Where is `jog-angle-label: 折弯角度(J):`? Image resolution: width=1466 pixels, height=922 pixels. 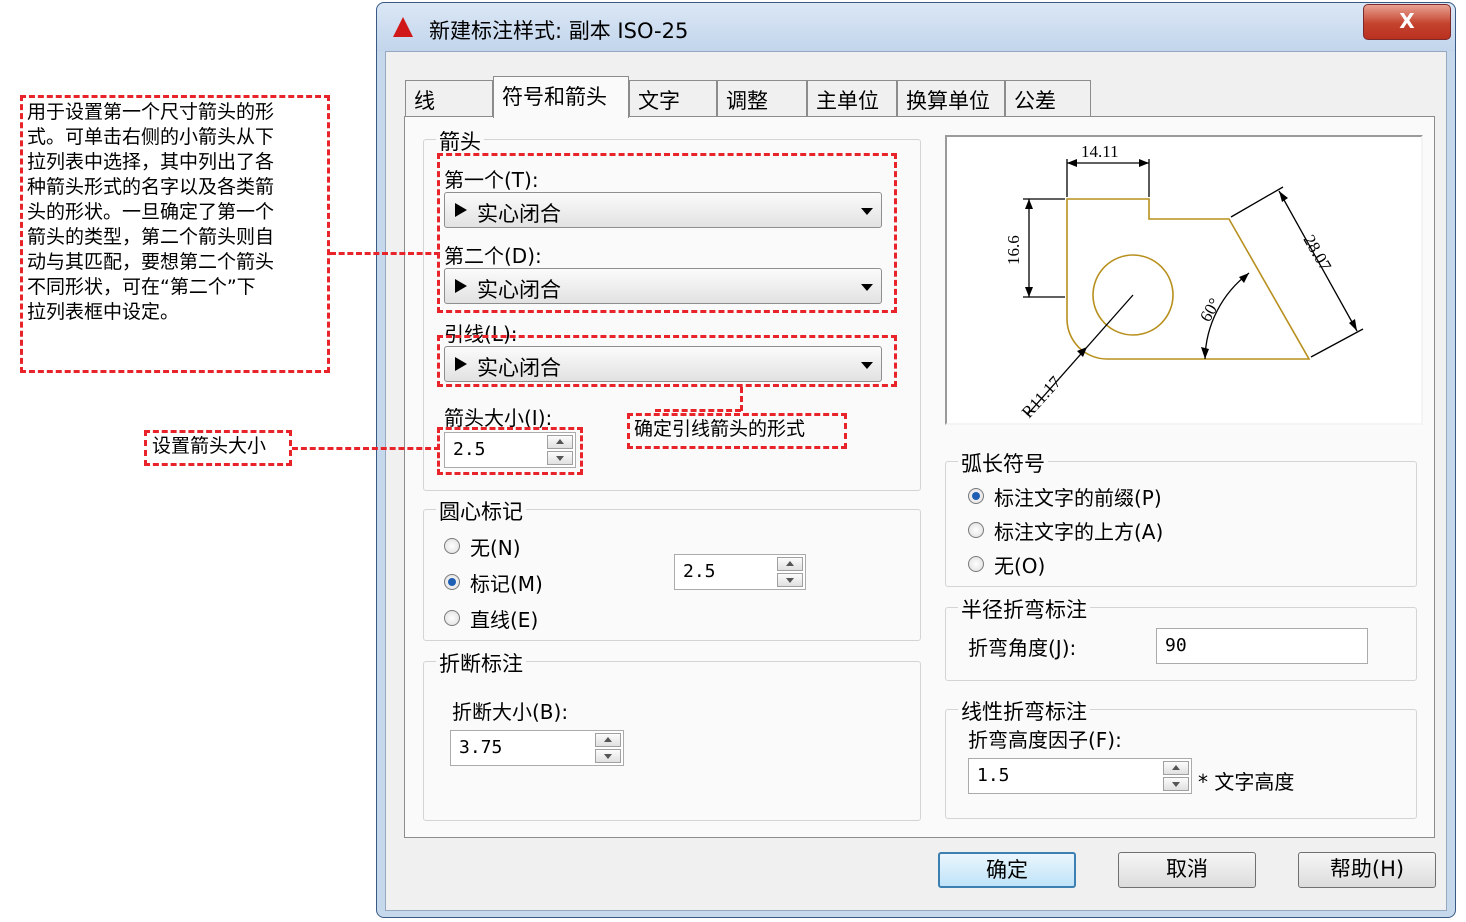 jog-angle-label: 折弯角度(J): is located at coordinates (1022, 648).